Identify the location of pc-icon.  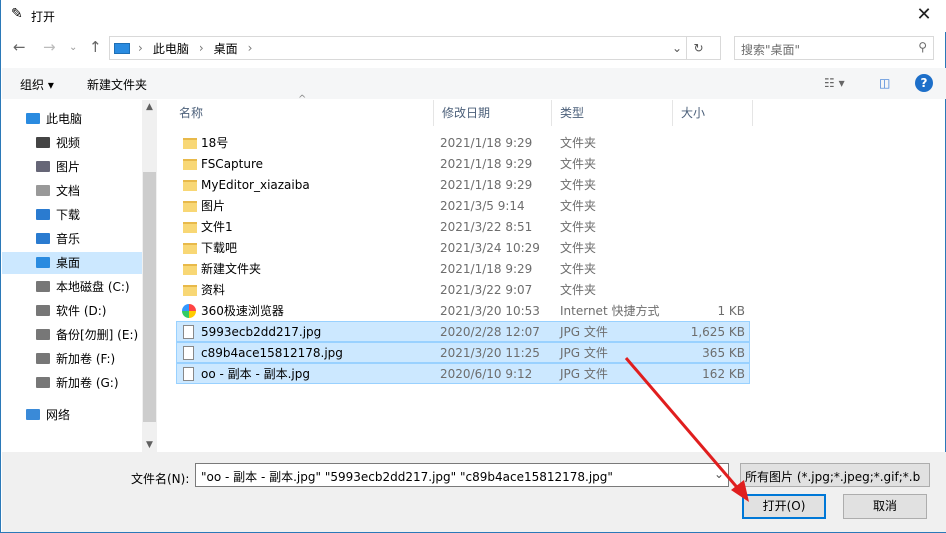
(122, 48).